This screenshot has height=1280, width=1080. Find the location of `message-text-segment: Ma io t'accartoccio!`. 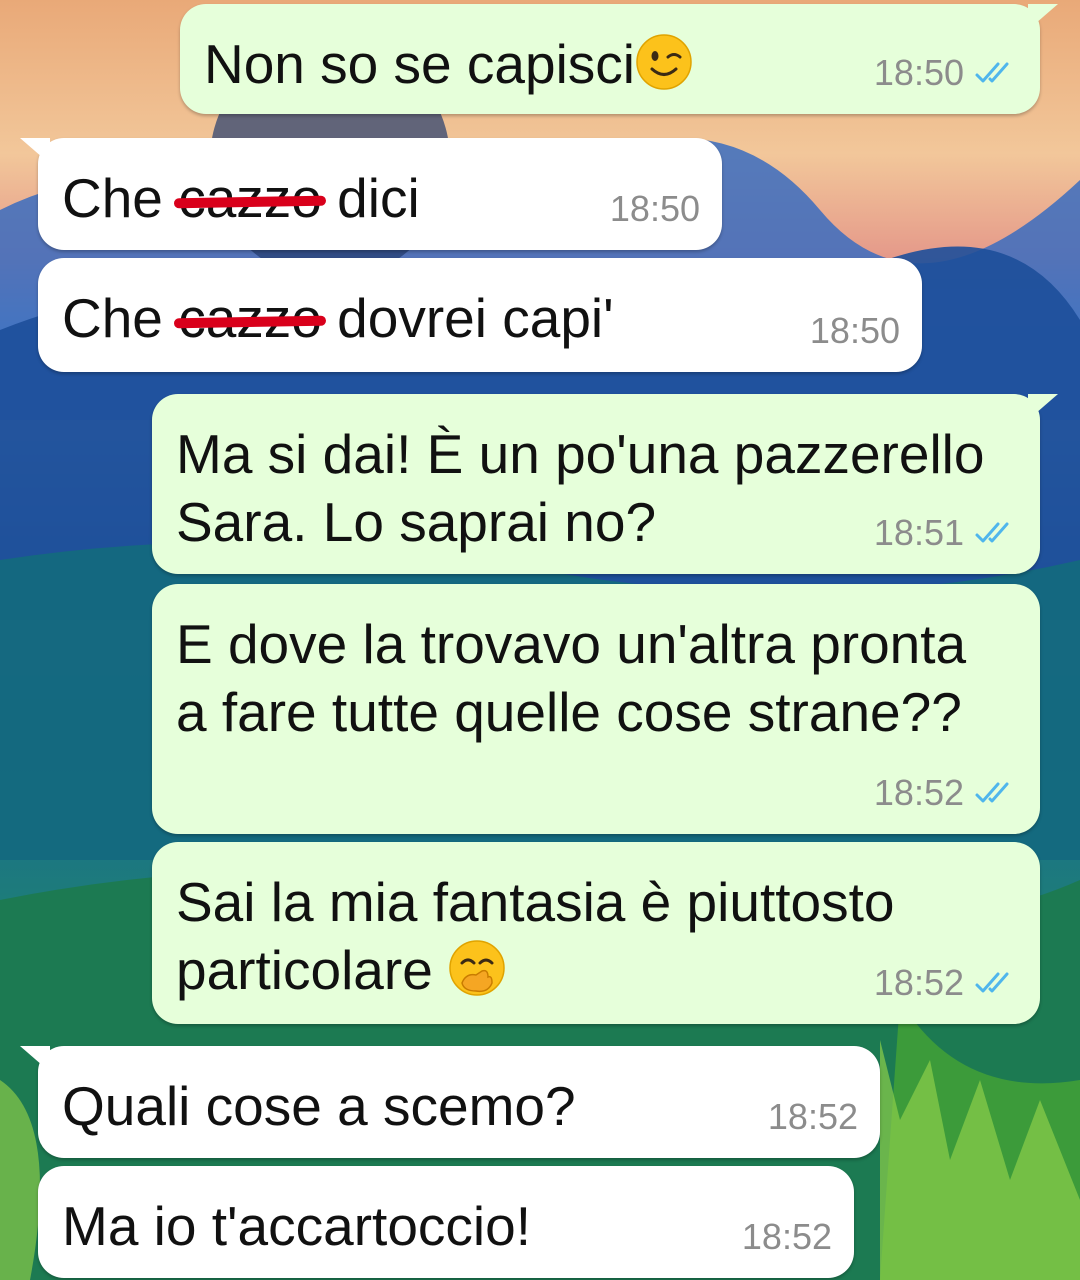

message-text-segment: Ma io t'accartoccio! is located at coordinates (297, 1226).